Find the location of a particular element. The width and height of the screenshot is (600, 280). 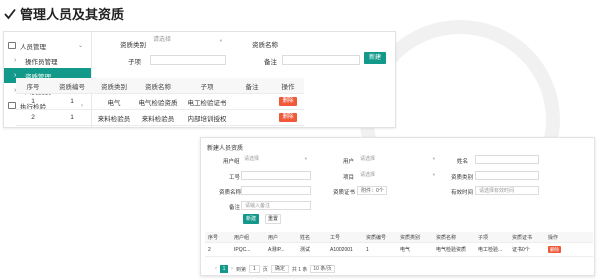

col-cert: 资质证书 is located at coordinates (522, 237).